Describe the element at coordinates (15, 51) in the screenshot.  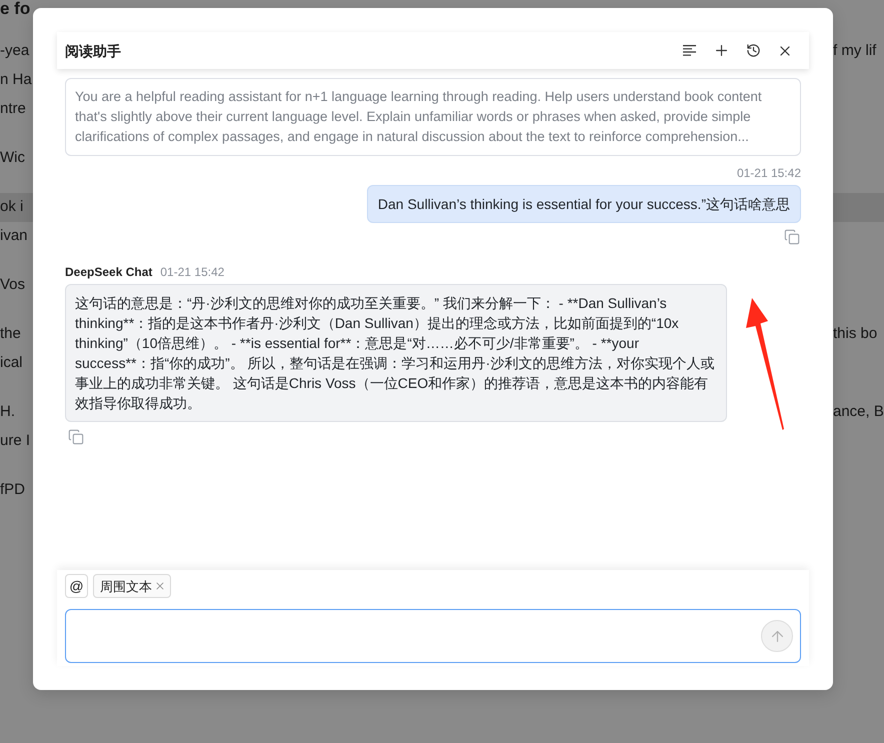
I see `page-text: -yea` at that location.